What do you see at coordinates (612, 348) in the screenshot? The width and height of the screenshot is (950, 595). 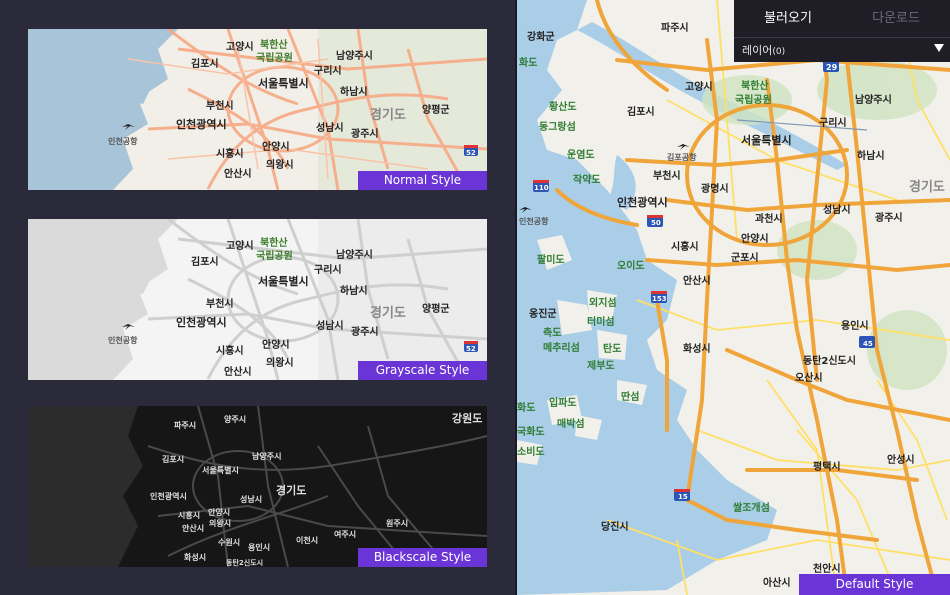 I see `map-label: 탄도` at bounding box center [612, 348].